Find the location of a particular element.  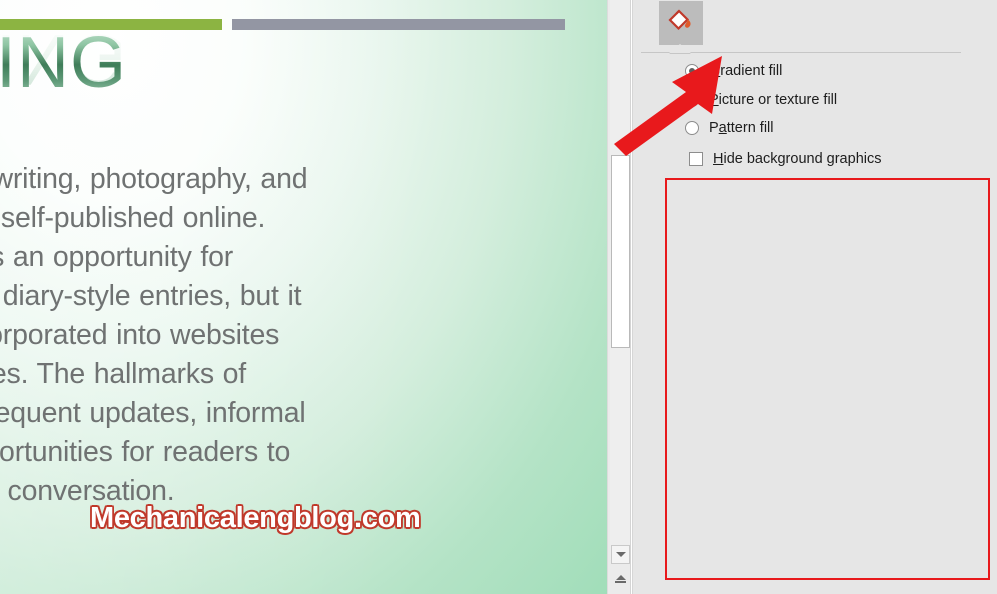

pane-icon-row is located at coordinates (815, 24).